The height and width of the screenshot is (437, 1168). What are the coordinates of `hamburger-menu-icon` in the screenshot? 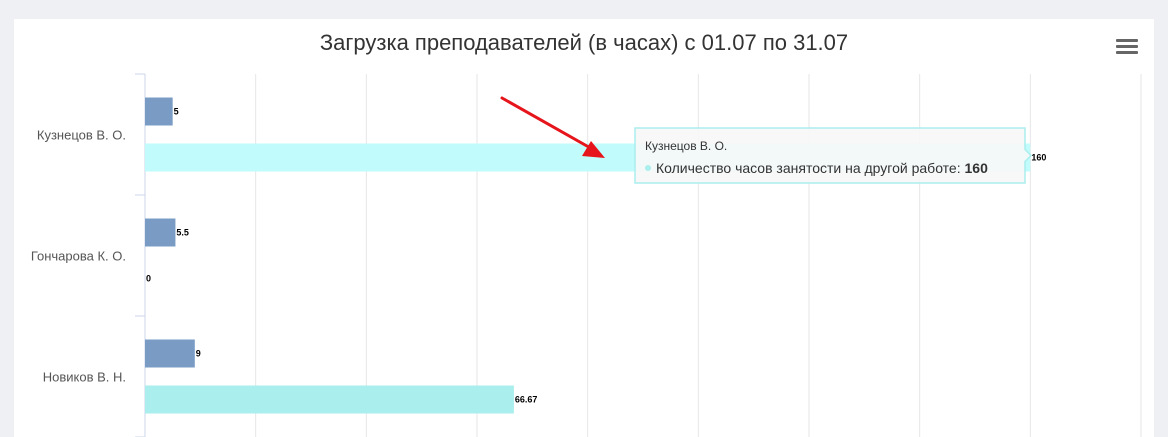 It's located at (1127, 40).